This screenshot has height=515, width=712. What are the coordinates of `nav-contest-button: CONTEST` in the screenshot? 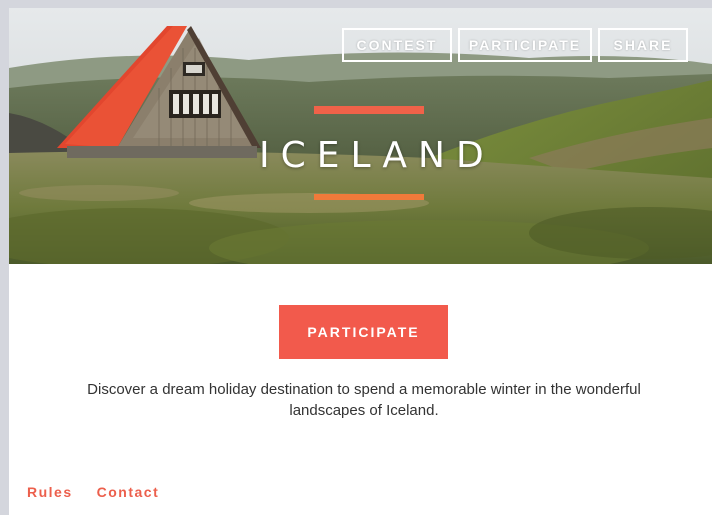 It's located at (397, 45).